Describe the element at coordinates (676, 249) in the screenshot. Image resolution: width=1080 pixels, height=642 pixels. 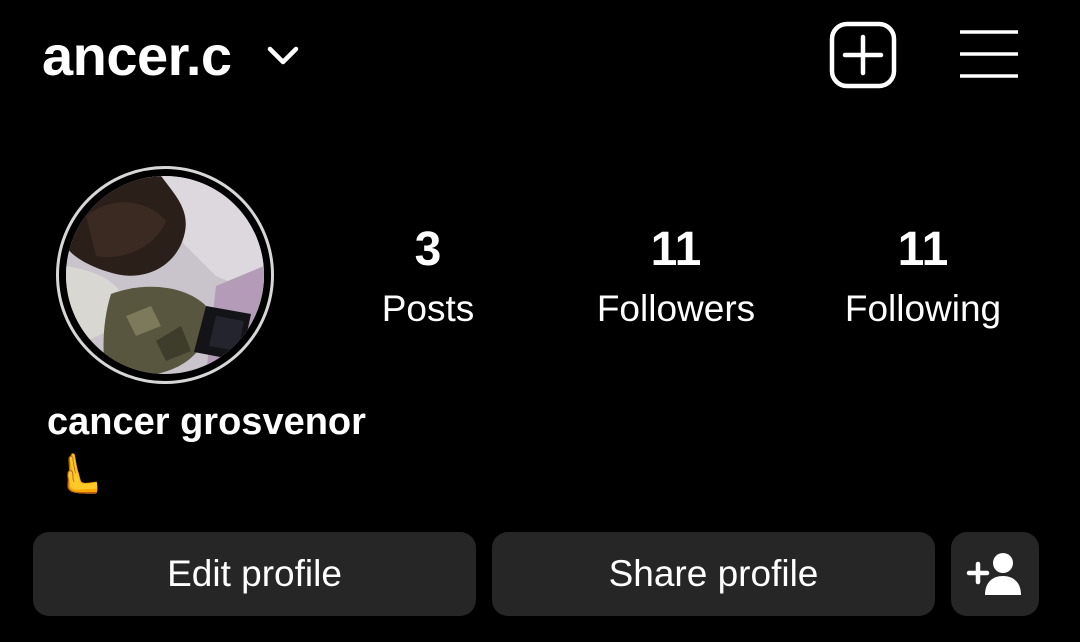
I see `followers-count: 11` at that location.